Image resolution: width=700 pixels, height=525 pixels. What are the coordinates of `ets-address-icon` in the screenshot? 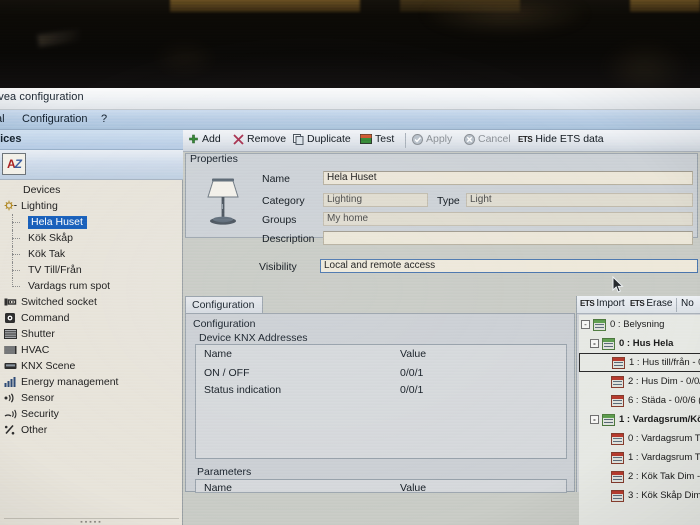 It's located at (618, 362).